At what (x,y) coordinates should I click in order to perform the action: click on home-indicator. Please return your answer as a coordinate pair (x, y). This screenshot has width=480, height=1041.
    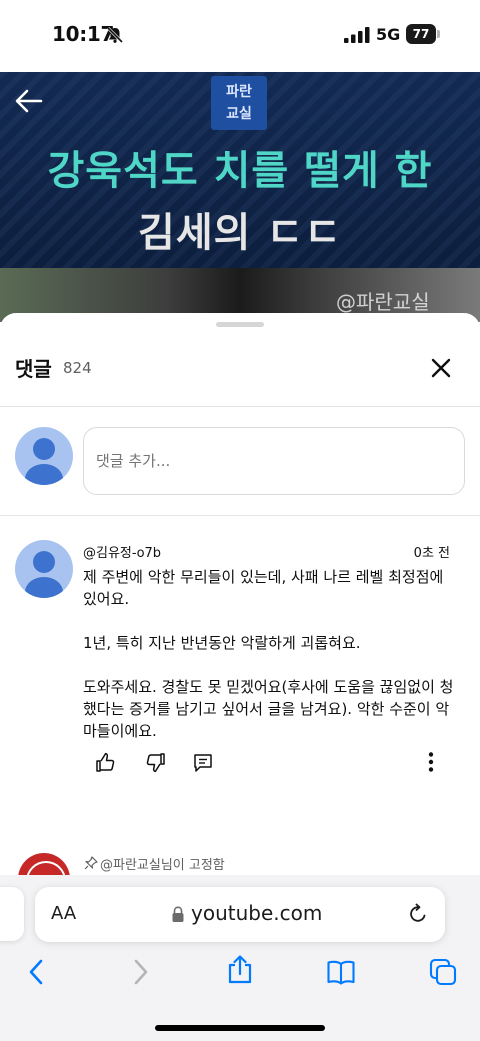
    Looking at the image, I should click on (240, 1028).